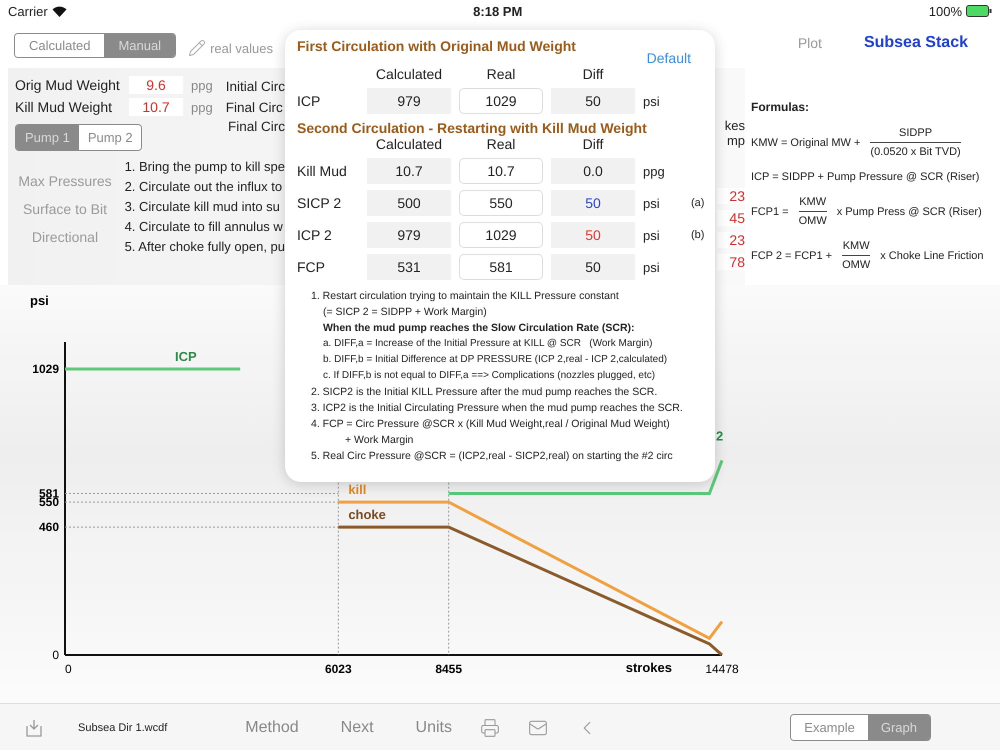  Describe the element at coordinates (731, 196) in the screenshot. I see `value-text: 23` at that location.